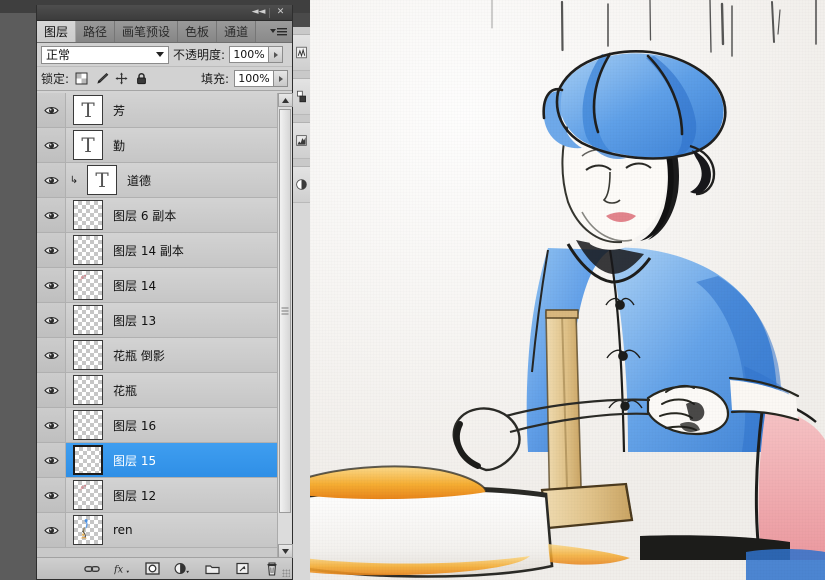 The image size is (825, 580). I want to click on layer-style-button: fx, so click(122, 569).